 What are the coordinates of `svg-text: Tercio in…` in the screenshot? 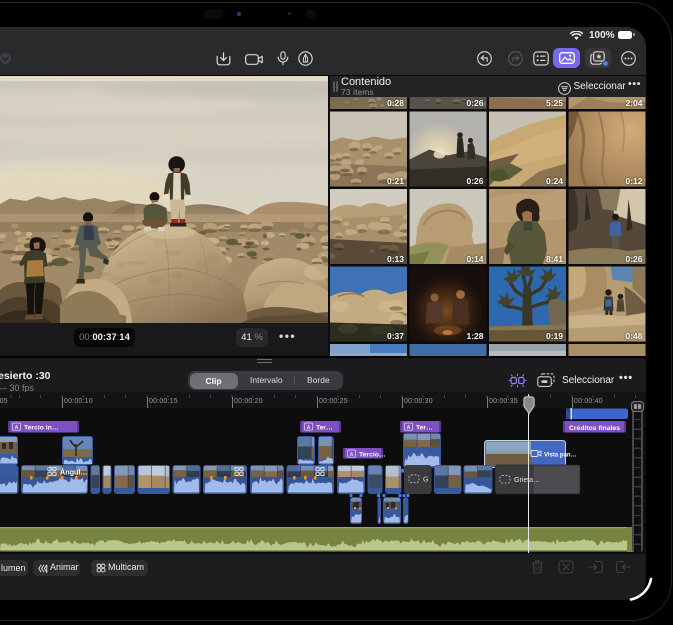 It's located at (41, 427).